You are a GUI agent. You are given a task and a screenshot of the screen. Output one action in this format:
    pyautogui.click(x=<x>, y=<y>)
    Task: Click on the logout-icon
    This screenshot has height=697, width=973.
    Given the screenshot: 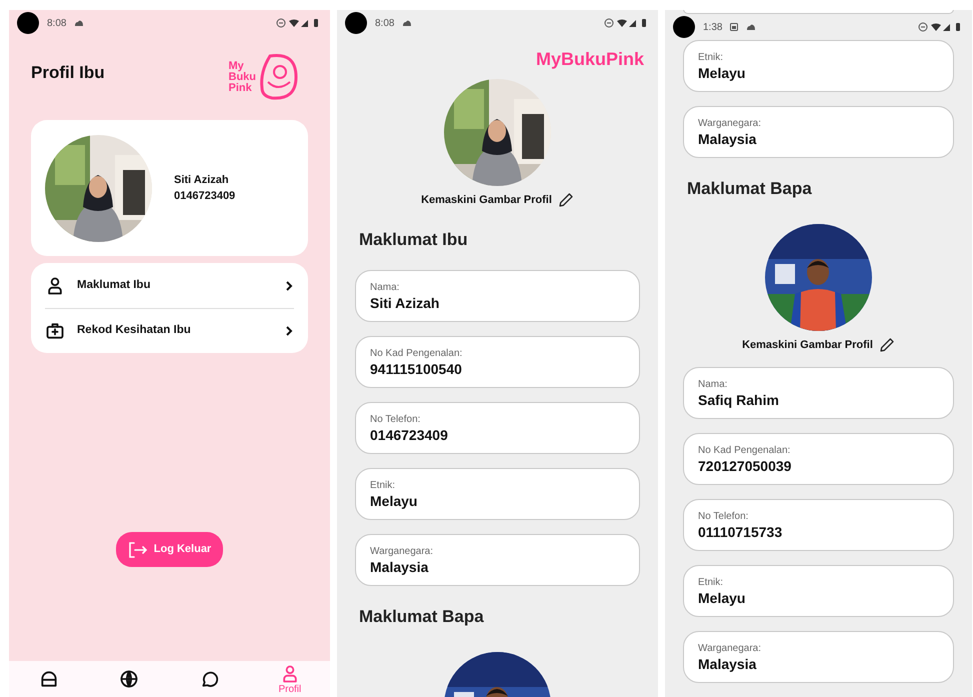 What is the action you would take?
    pyautogui.click(x=138, y=550)
    